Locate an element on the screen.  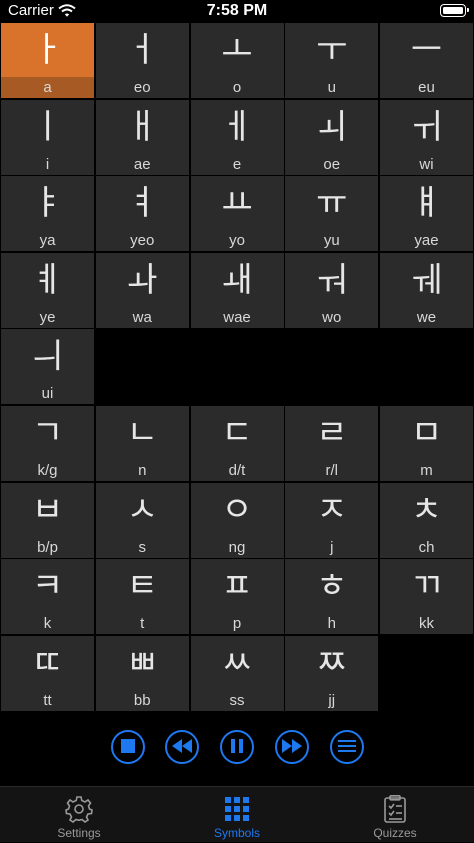
symbol-cell: ㅊ ch is located at coordinates (426, 520).